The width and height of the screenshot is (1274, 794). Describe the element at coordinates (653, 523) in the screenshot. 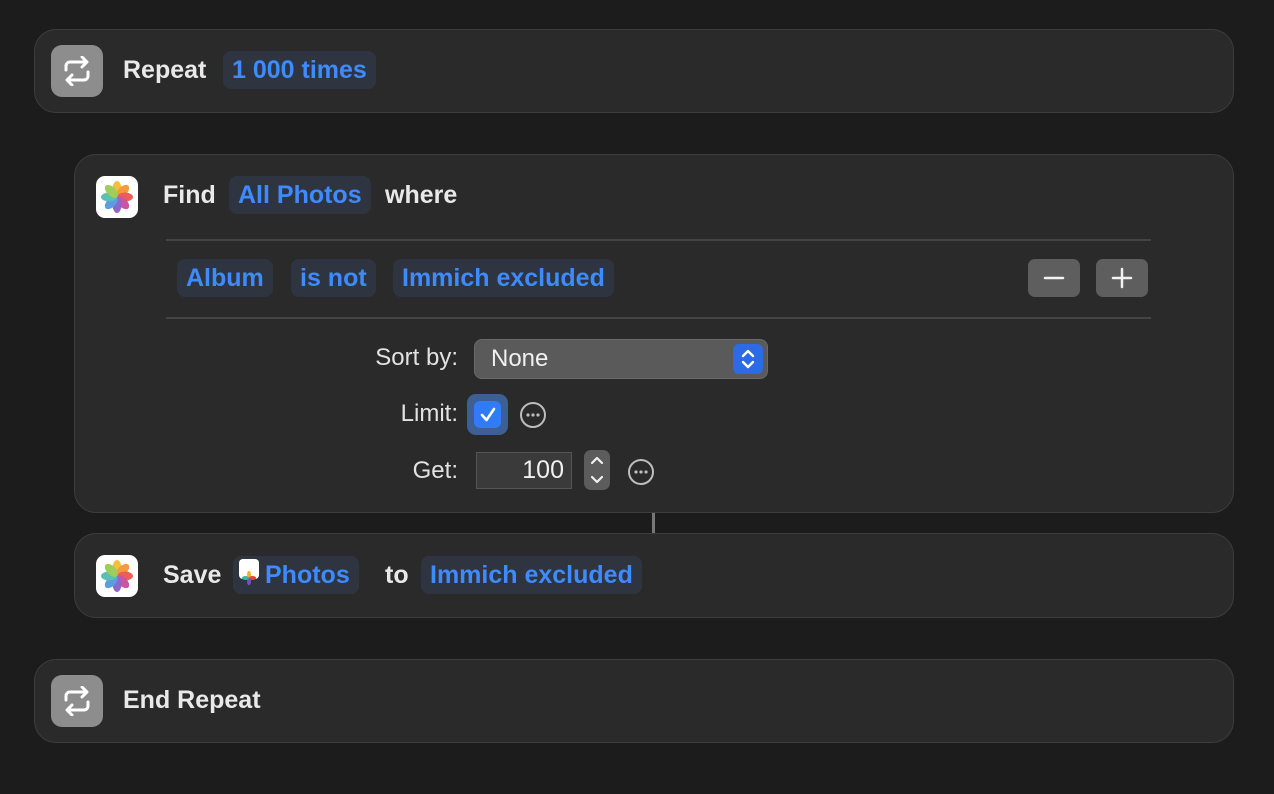

I see `flow-connector` at that location.